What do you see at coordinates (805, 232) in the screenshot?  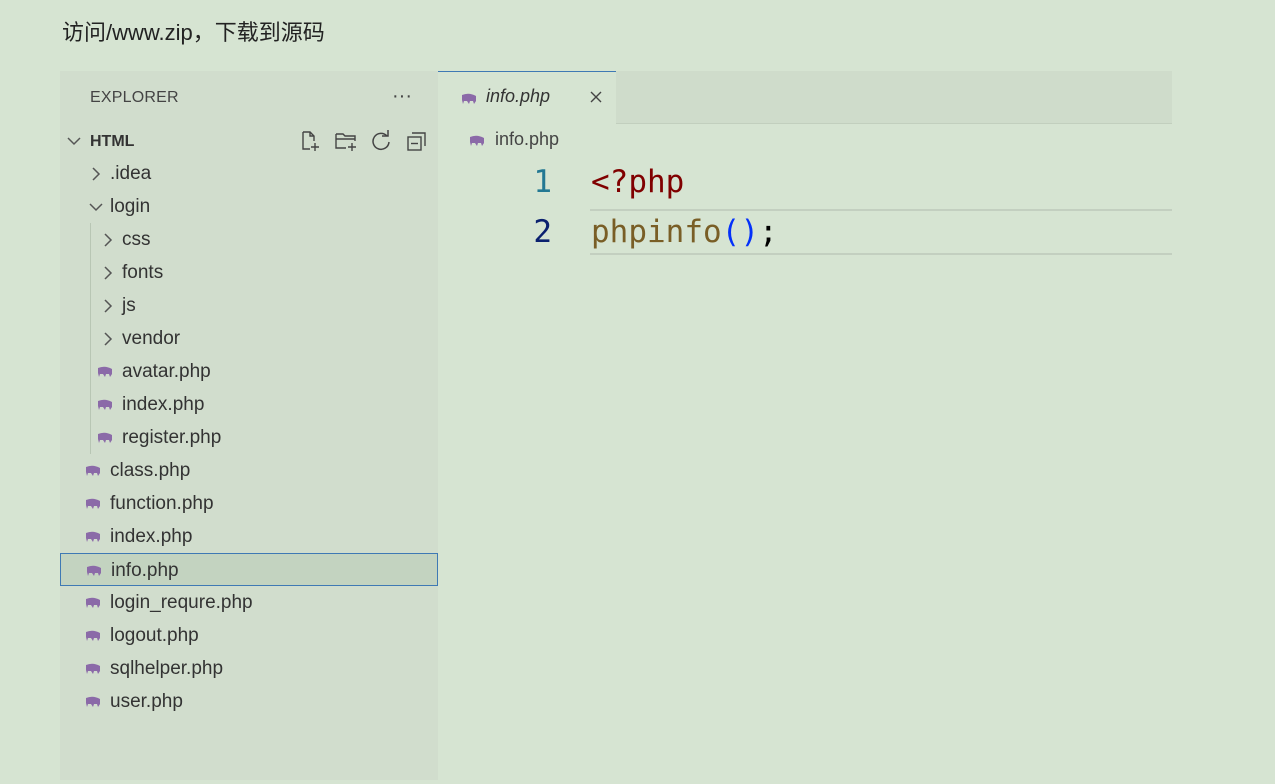 I see `code-line: 2 phpinfo();` at bounding box center [805, 232].